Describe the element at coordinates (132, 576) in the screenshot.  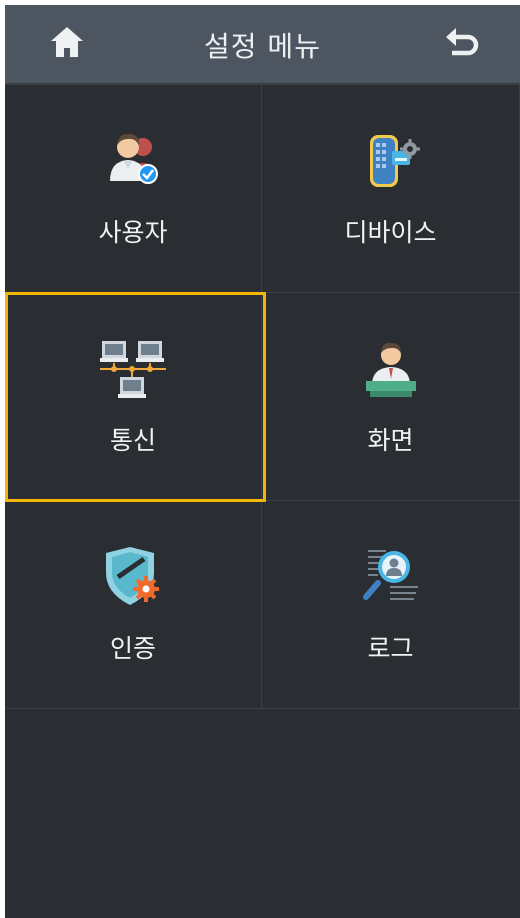
I see `shield-icon` at that location.